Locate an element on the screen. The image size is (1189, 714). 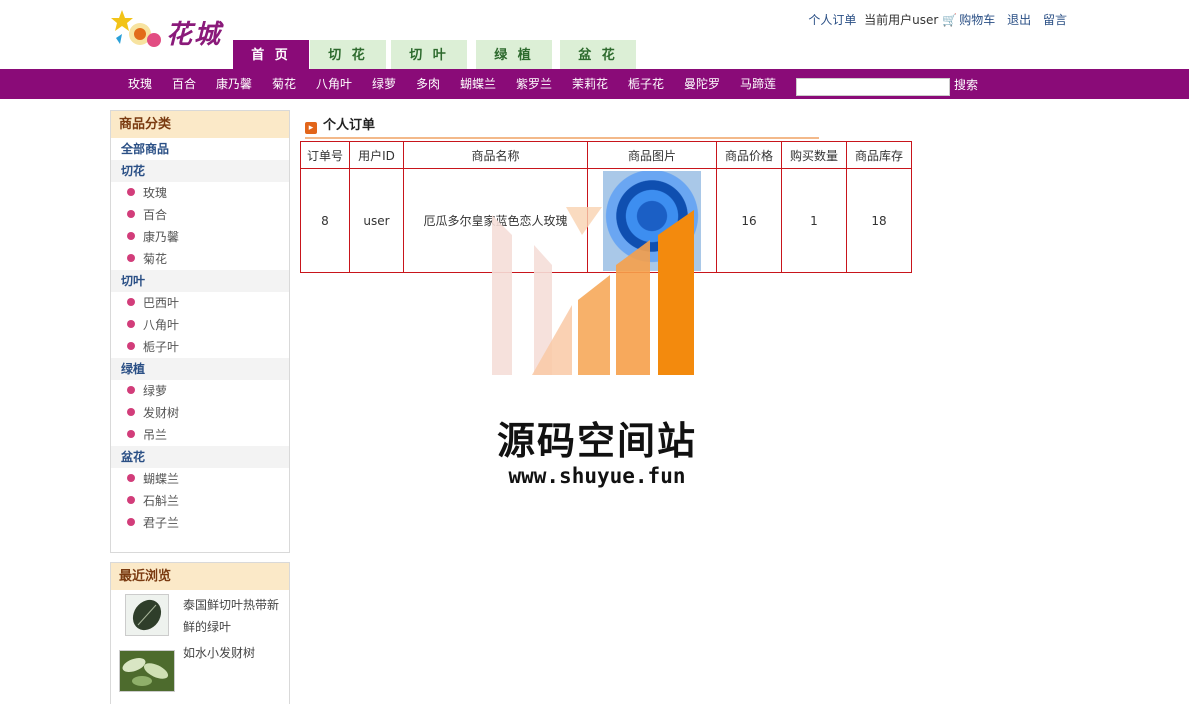
price-cell: 16 is located at coordinates (749, 220).